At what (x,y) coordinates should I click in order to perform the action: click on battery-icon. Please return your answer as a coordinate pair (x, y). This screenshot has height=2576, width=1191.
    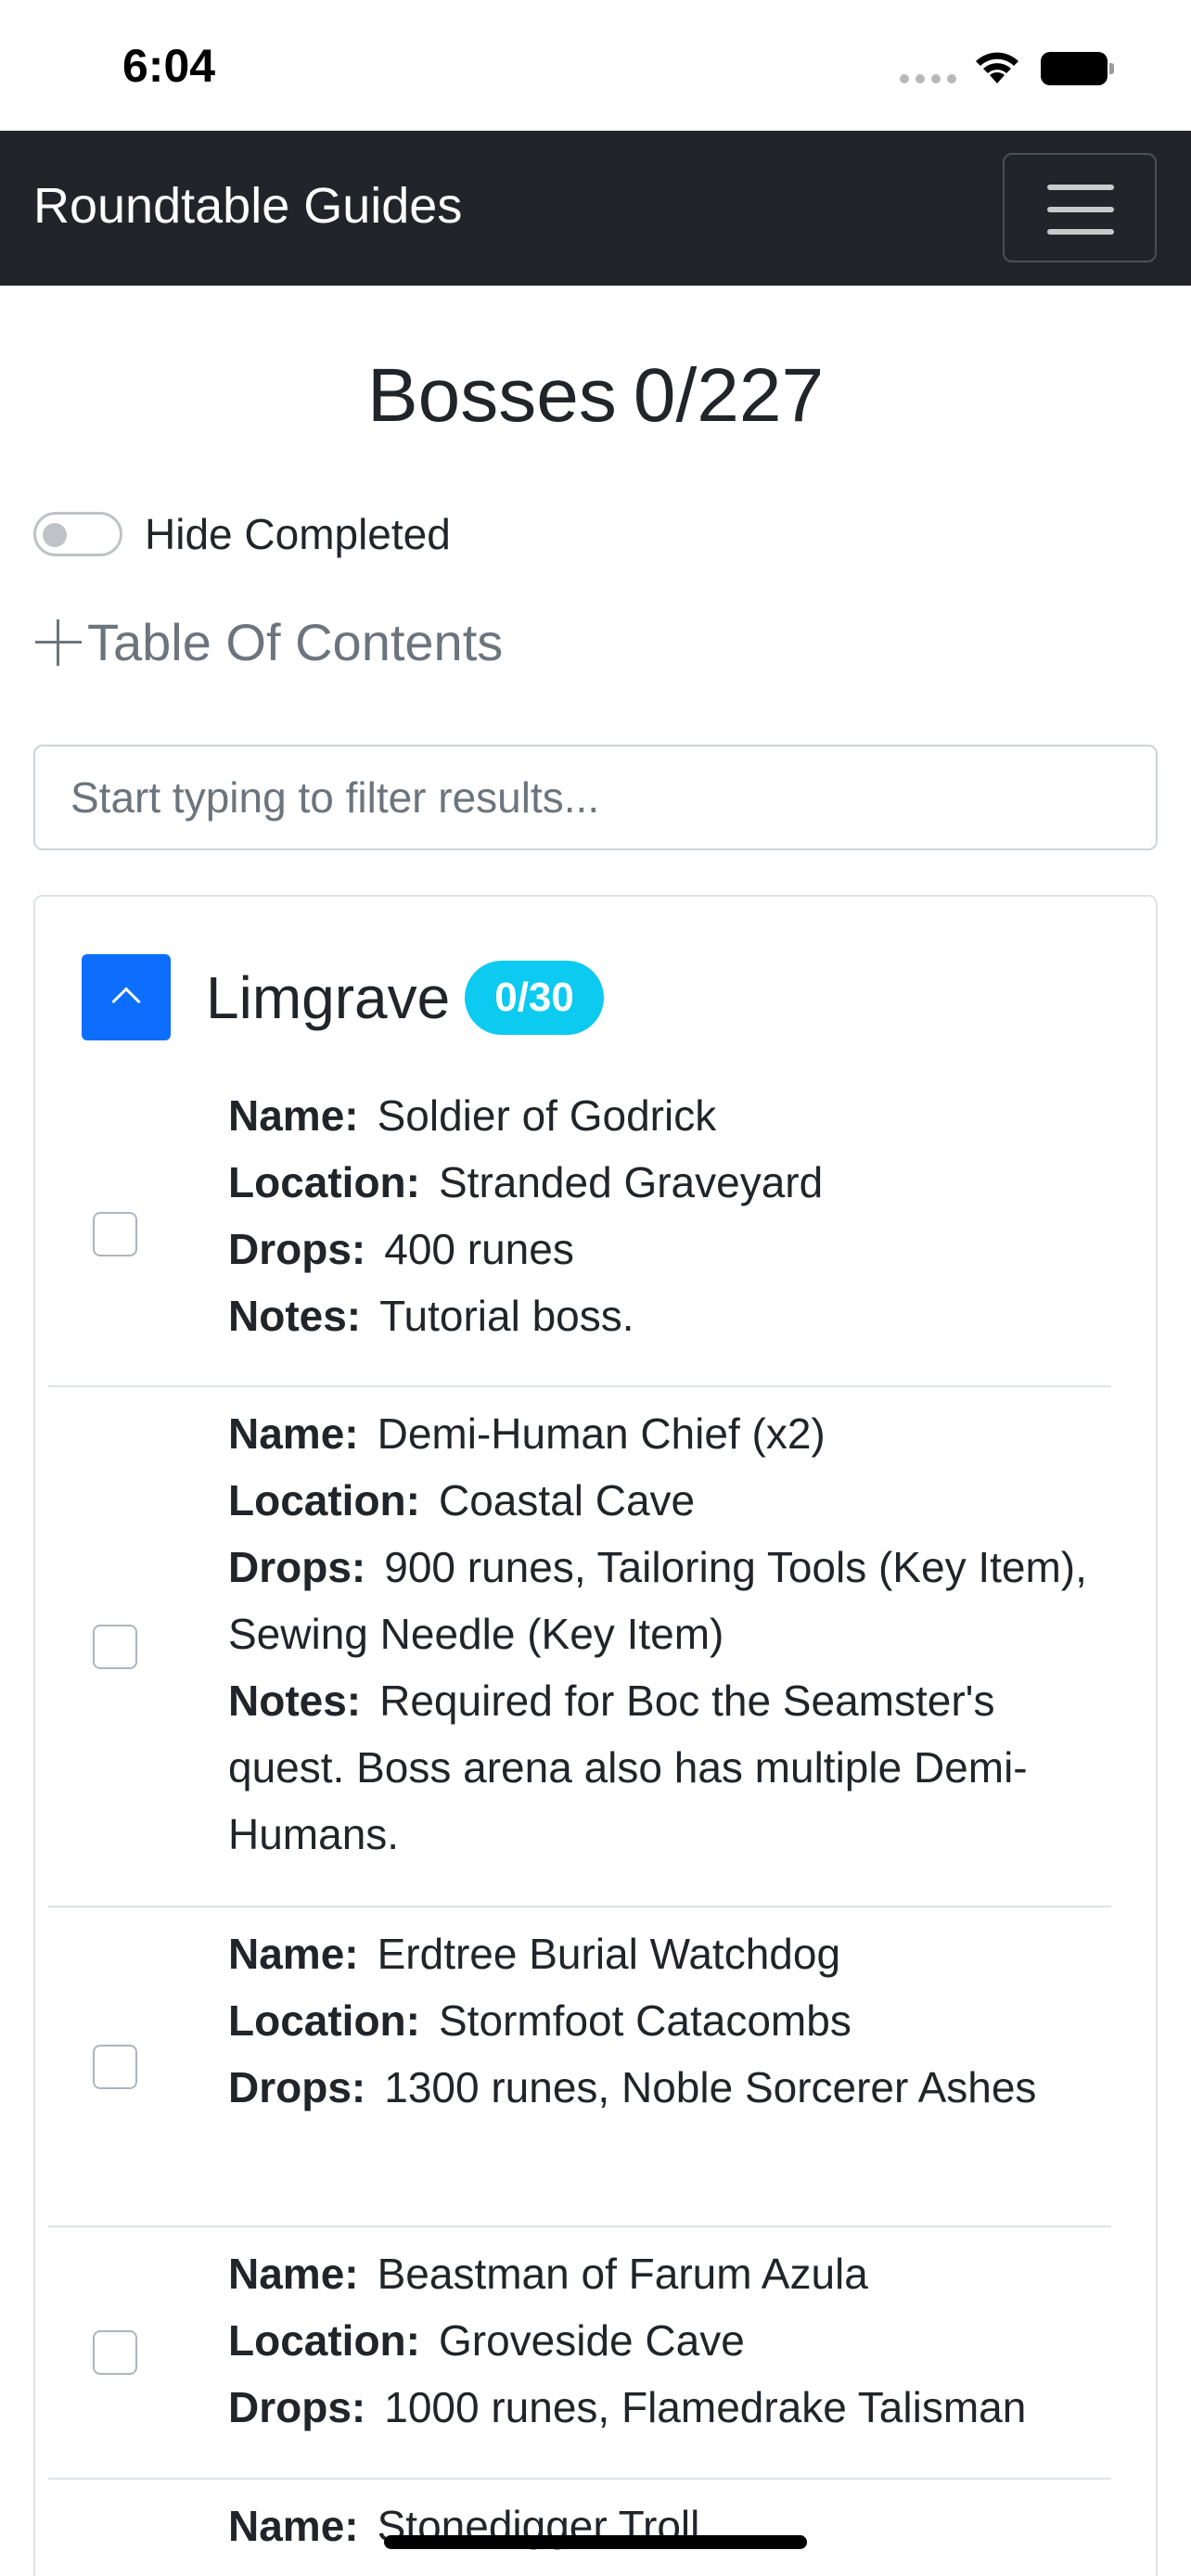
    Looking at the image, I should click on (1078, 68).